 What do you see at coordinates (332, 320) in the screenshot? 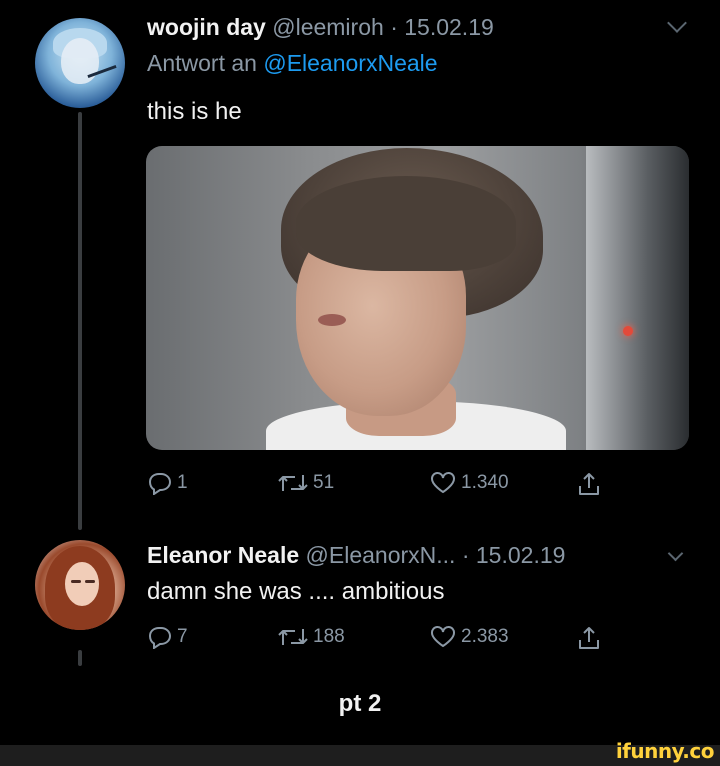
I see `photo-mouth` at bounding box center [332, 320].